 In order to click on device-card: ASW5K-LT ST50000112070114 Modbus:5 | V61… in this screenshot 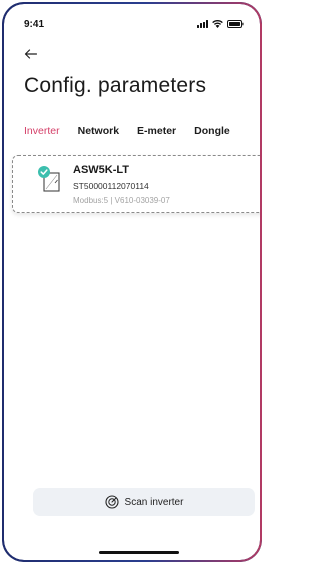, I will do `click(137, 184)`.